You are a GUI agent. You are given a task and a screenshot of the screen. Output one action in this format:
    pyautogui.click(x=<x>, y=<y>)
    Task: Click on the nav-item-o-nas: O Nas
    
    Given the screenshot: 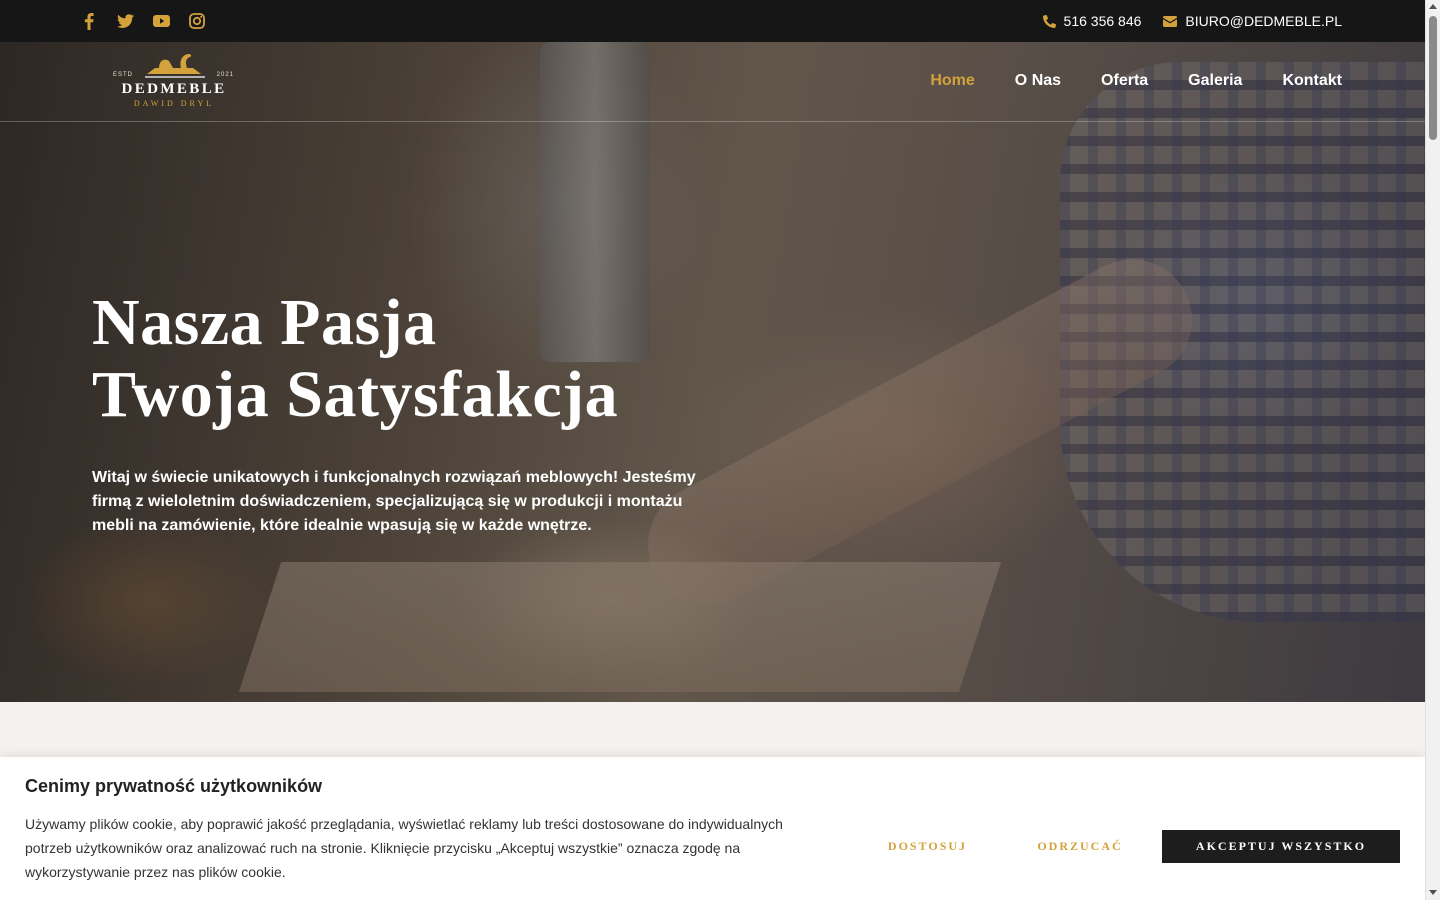 What is the action you would take?
    pyautogui.click(x=1038, y=81)
    